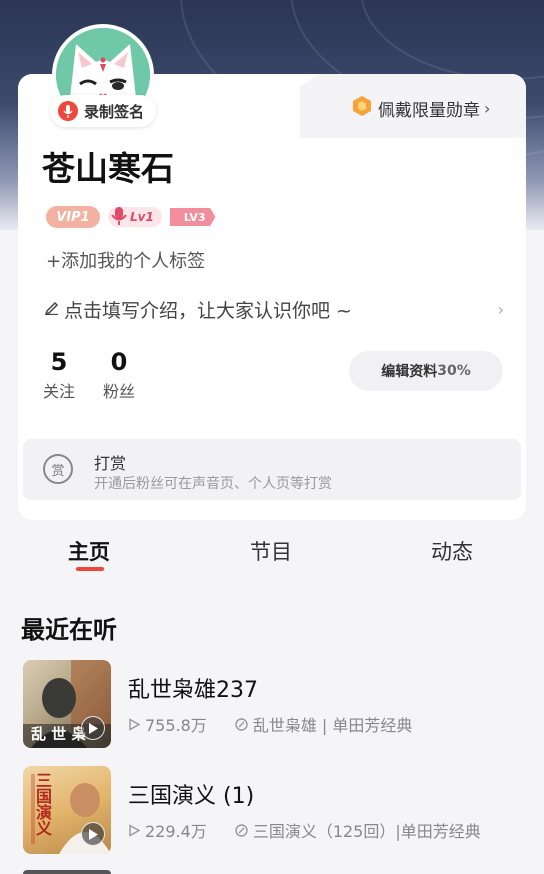  I want to click on badge-row: VIP1 Lv1 LV3, so click(131, 217).